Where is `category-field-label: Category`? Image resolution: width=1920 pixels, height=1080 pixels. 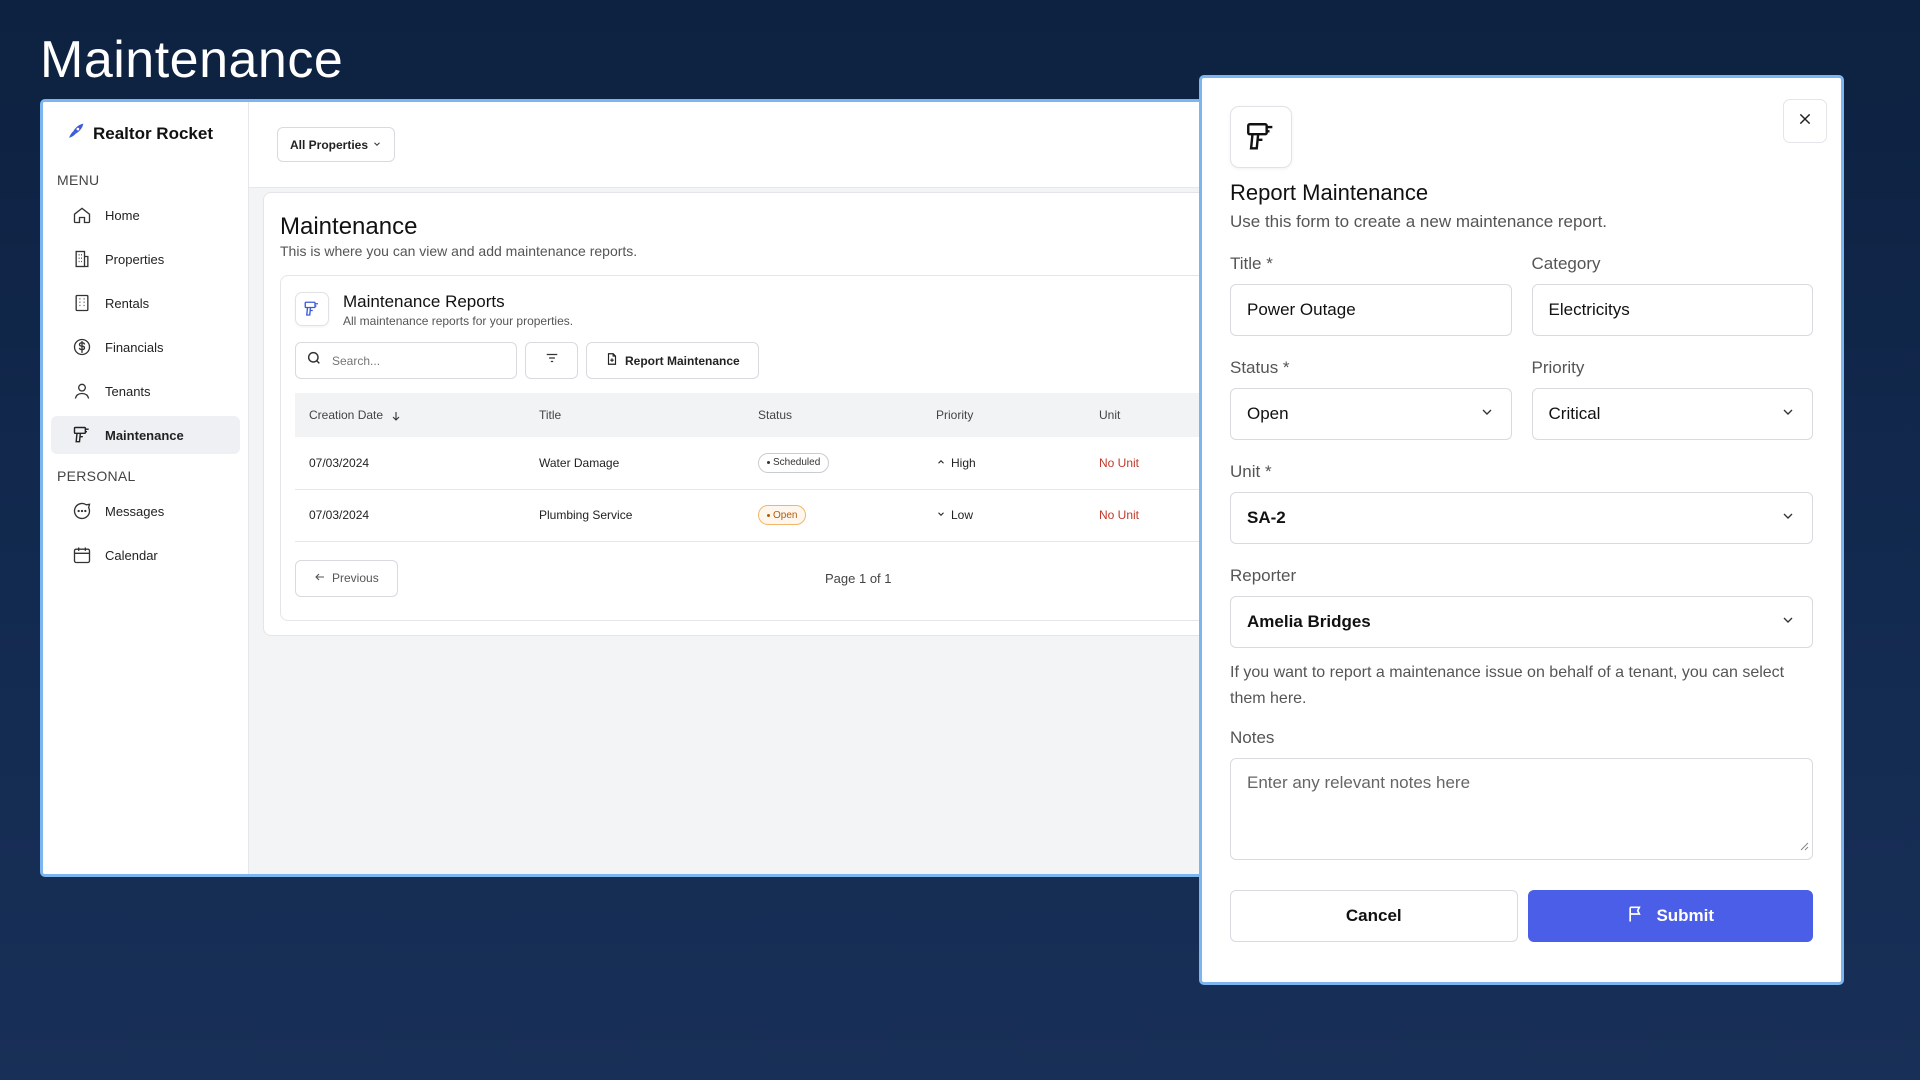
category-field-label: Category is located at coordinates (1566, 263).